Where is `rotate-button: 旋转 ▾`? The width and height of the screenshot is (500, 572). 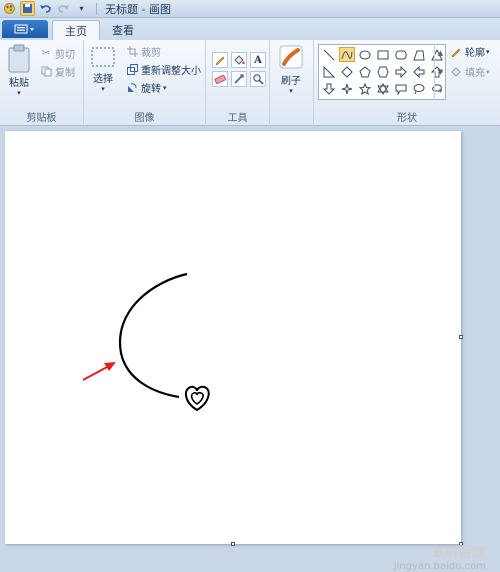
rotate-button: 旋转 ▾ is located at coordinates (146, 87).